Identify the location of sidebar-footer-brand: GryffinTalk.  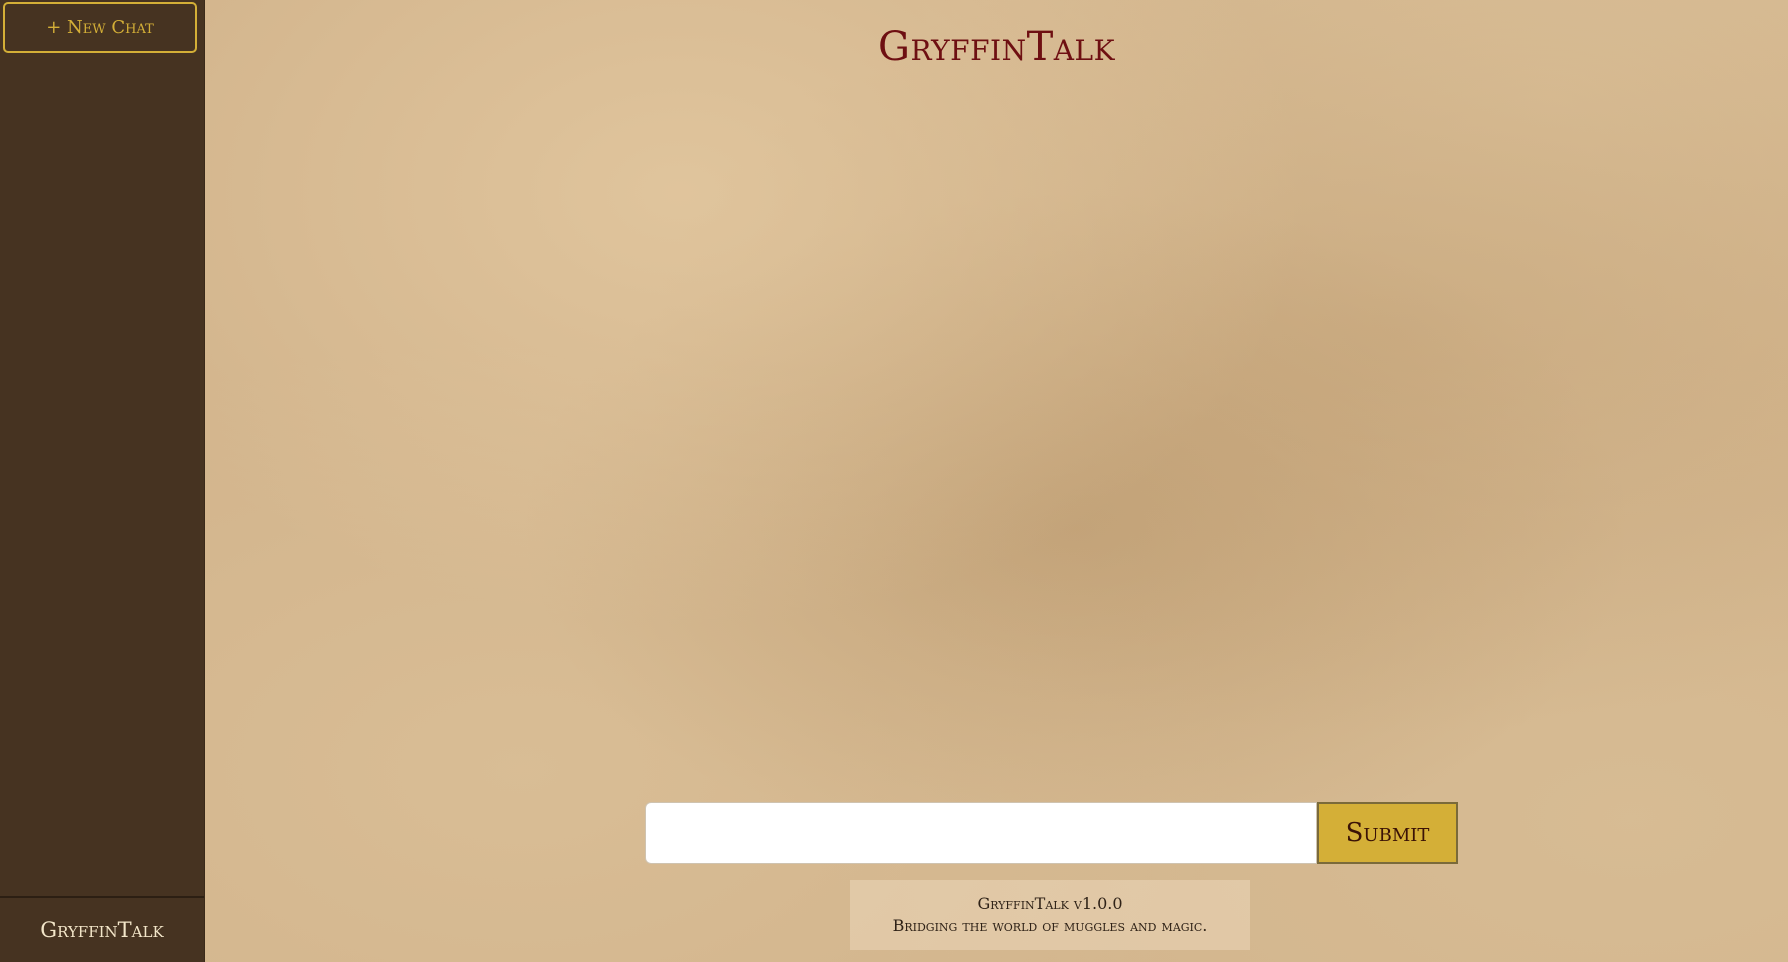
(102, 929).